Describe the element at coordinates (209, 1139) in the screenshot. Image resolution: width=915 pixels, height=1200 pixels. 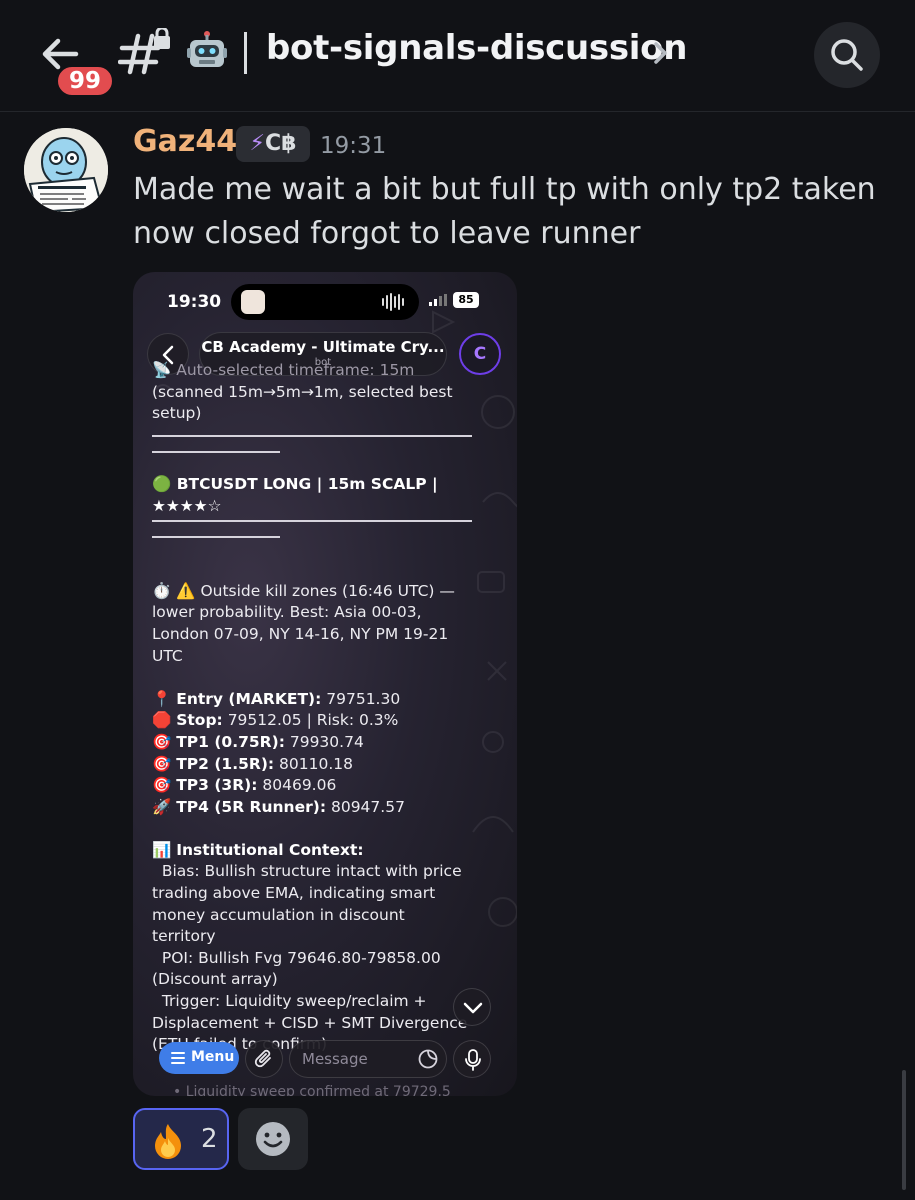
I see `reaction-count: 2` at that location.